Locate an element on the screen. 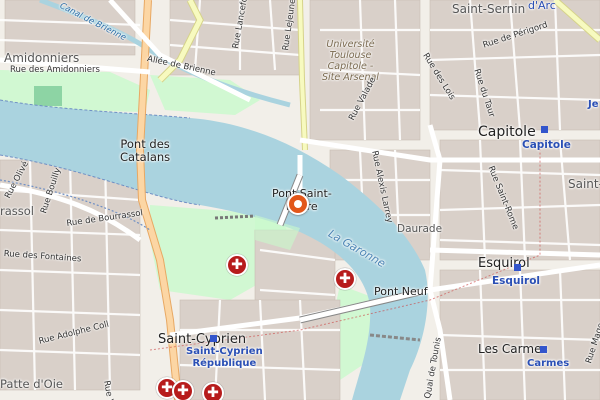  district-amidonniers: Amidonniers is located at coordinates (42, 58).